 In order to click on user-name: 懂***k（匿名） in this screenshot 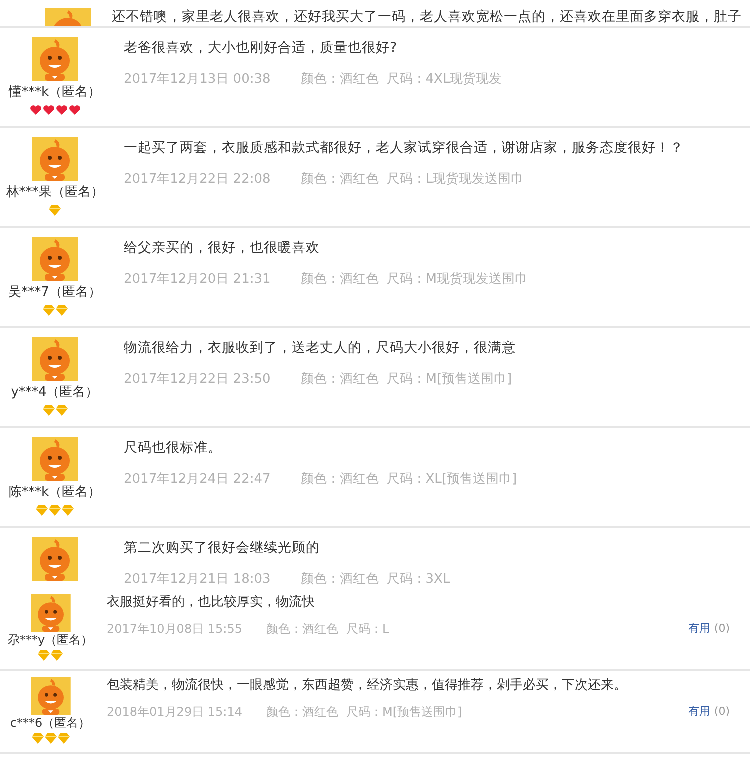, I will do `click(55, 93)`.